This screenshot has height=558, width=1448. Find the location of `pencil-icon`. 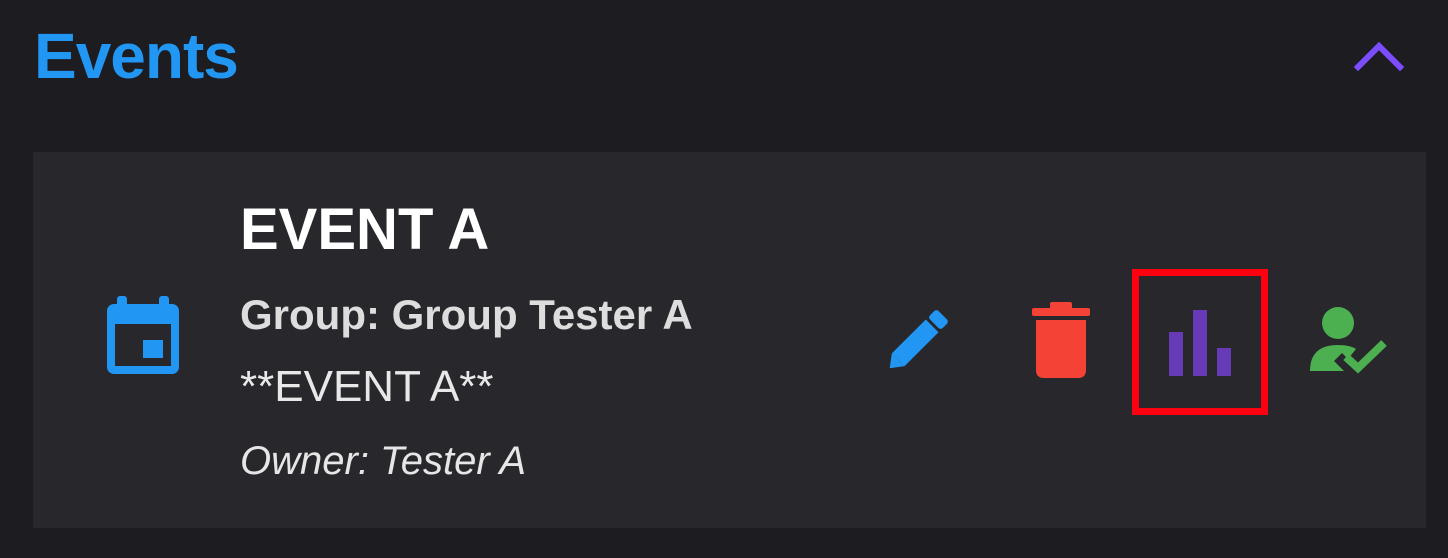

pencil-icon is located at coordinates (918, 339).